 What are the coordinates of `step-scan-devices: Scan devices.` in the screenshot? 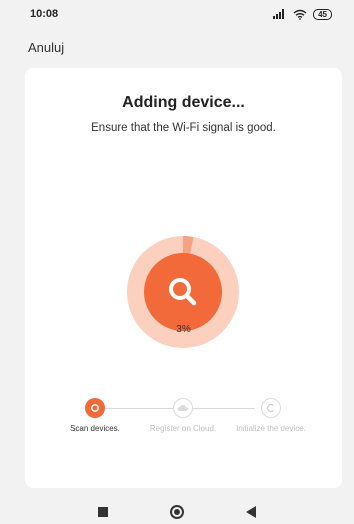 It's located at (95, 416).